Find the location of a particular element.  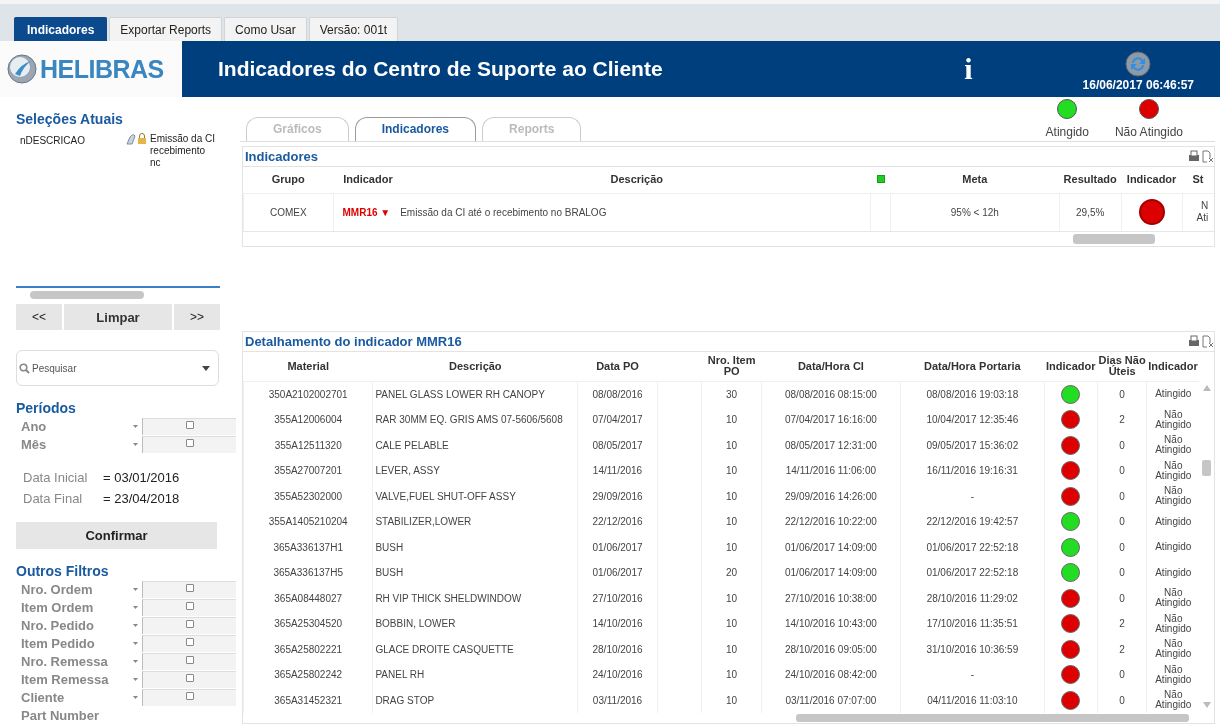

logo-text: HELIBRAS is located at coordinates (102, 69).